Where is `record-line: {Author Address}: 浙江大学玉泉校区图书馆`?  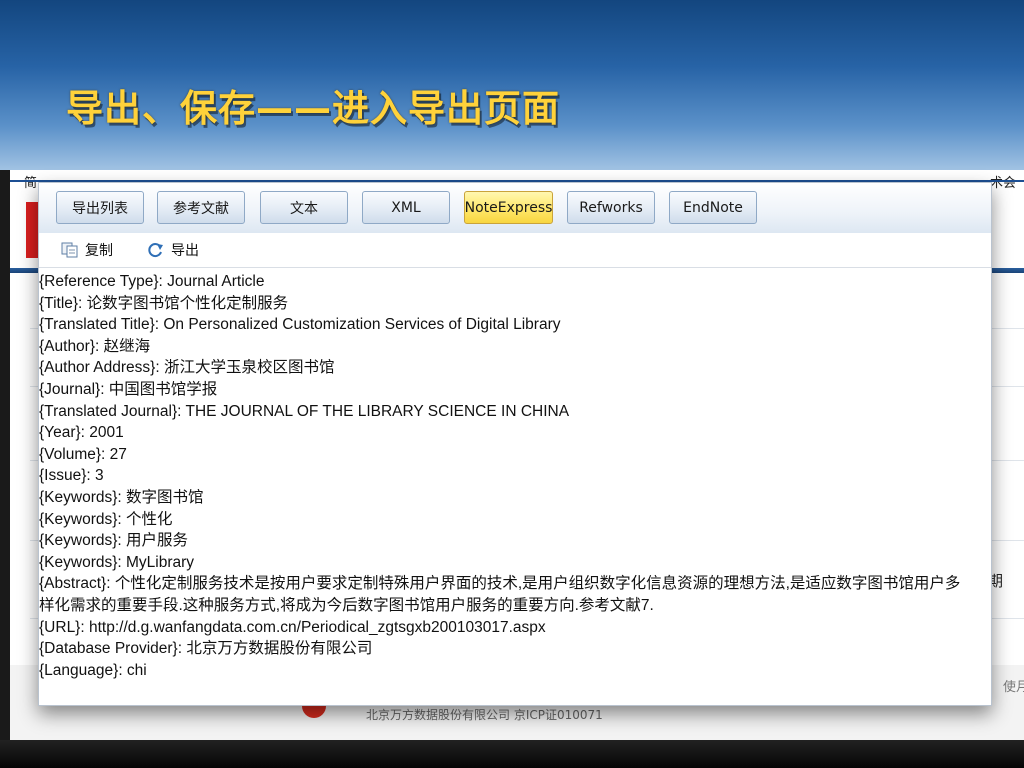 record-line: {Author Address}: 浙江大学玉泉校区图书馆 is located at coordinates (187, 368).